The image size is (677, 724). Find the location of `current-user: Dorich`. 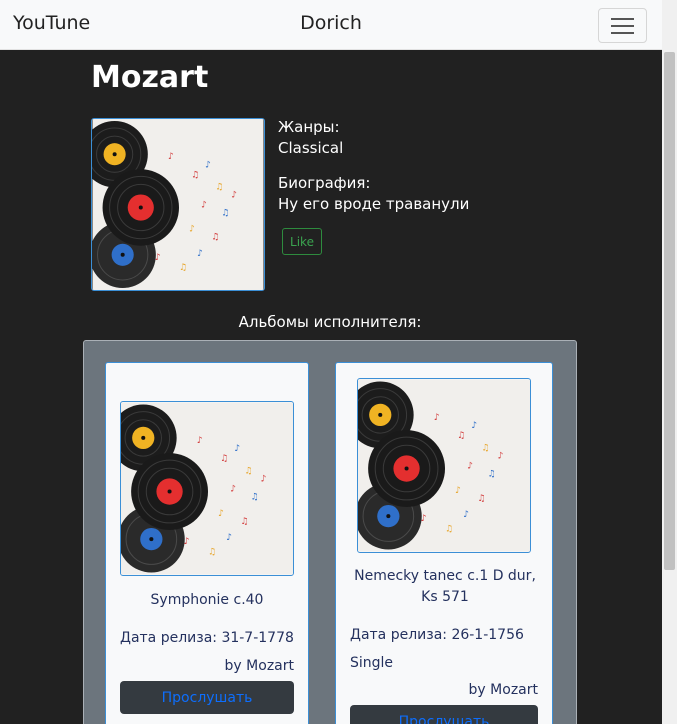

current-user: Dorich is located at coordinates (331, 23).